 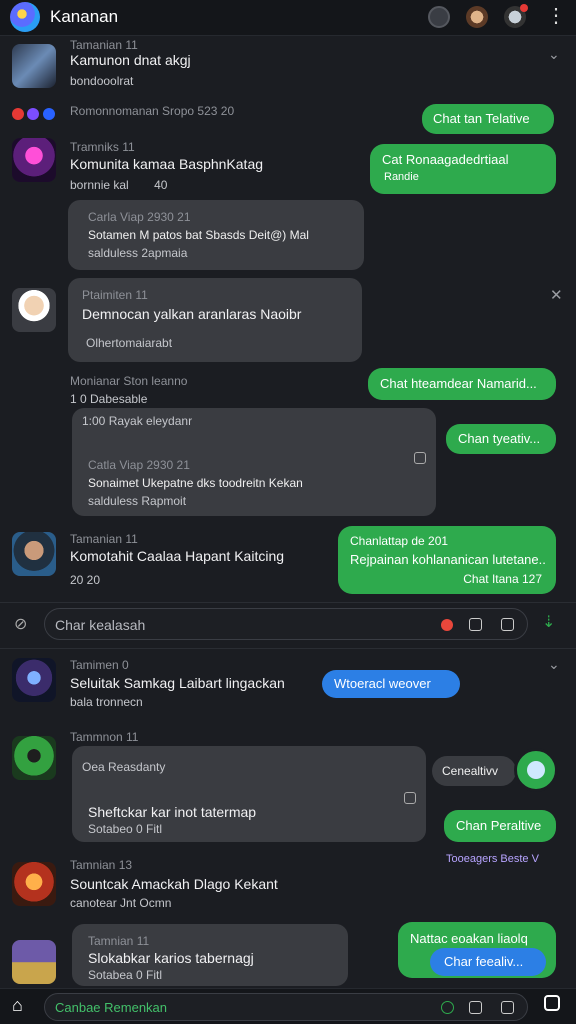 I want to click on reaction-pill: Wtoeracl weover, so click(x=391, y=684).